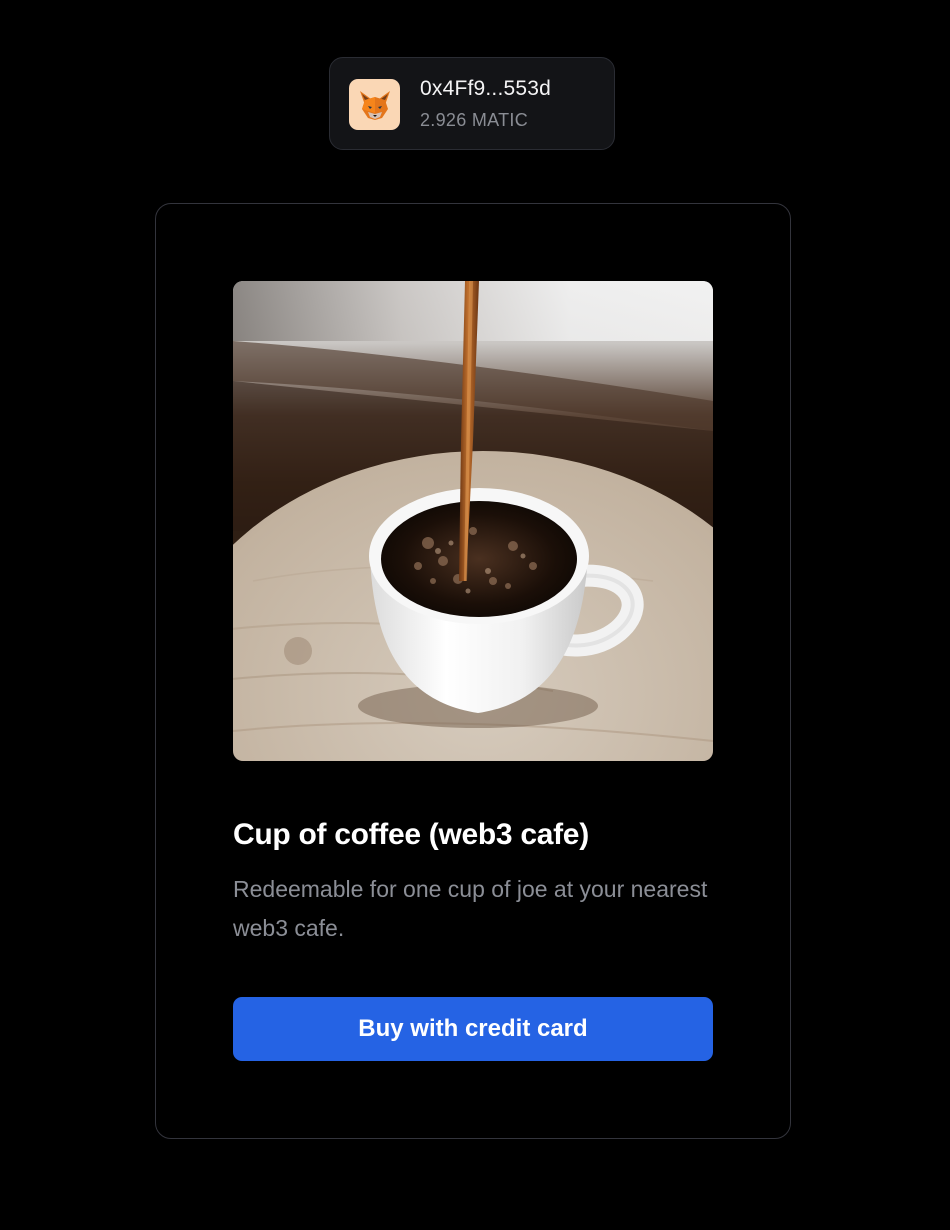 This screenshot has width=950, height=1230. Describe the element at coordinates (411, 834) in the screenshot. I see `product-title: Cup of coffee (web3 cafe)` at that location.